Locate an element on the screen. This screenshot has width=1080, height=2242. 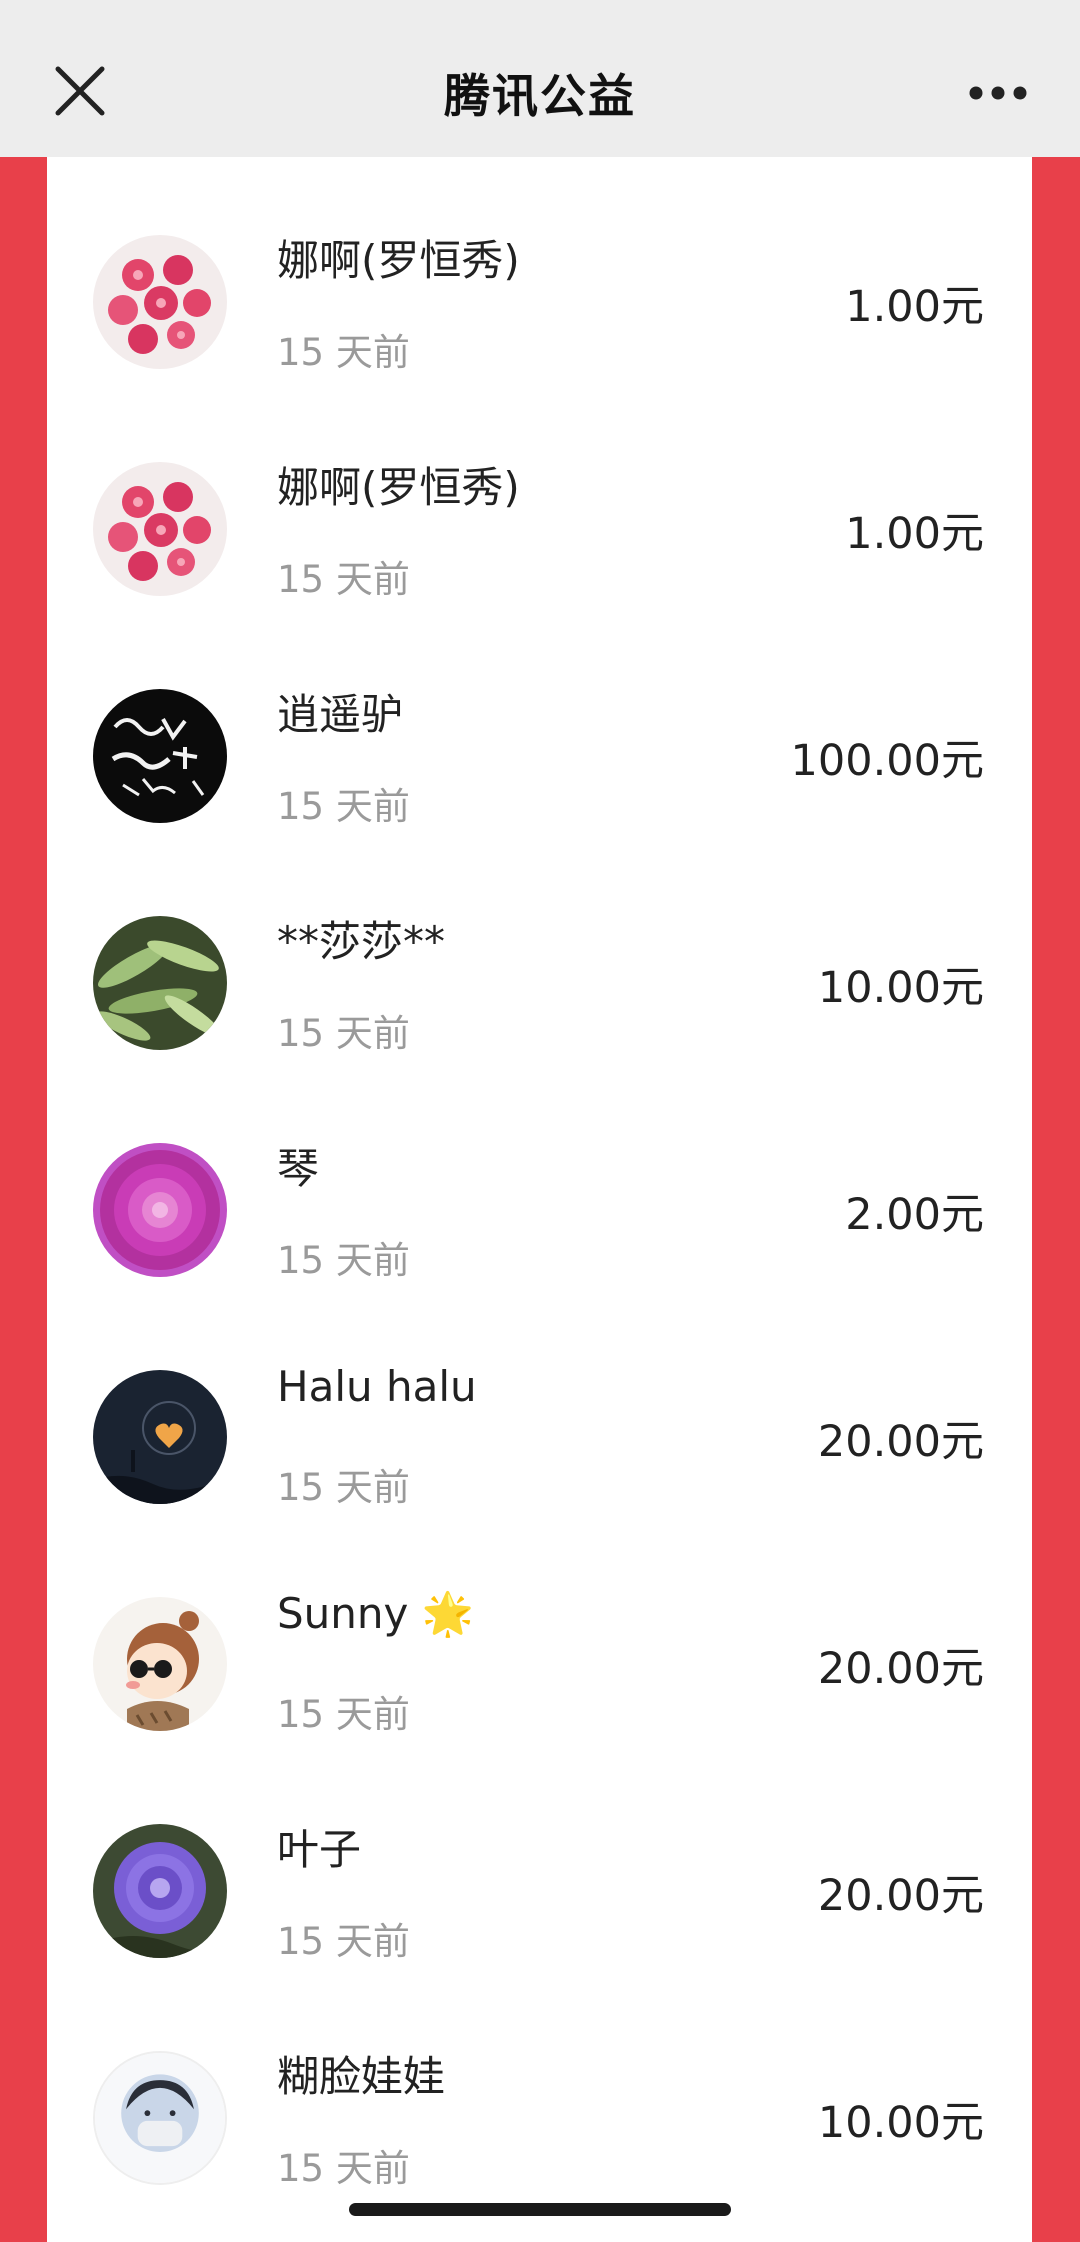
donation-row: 逍遥驴 15 天前 100.00元 is located at coordinates (539, 724).